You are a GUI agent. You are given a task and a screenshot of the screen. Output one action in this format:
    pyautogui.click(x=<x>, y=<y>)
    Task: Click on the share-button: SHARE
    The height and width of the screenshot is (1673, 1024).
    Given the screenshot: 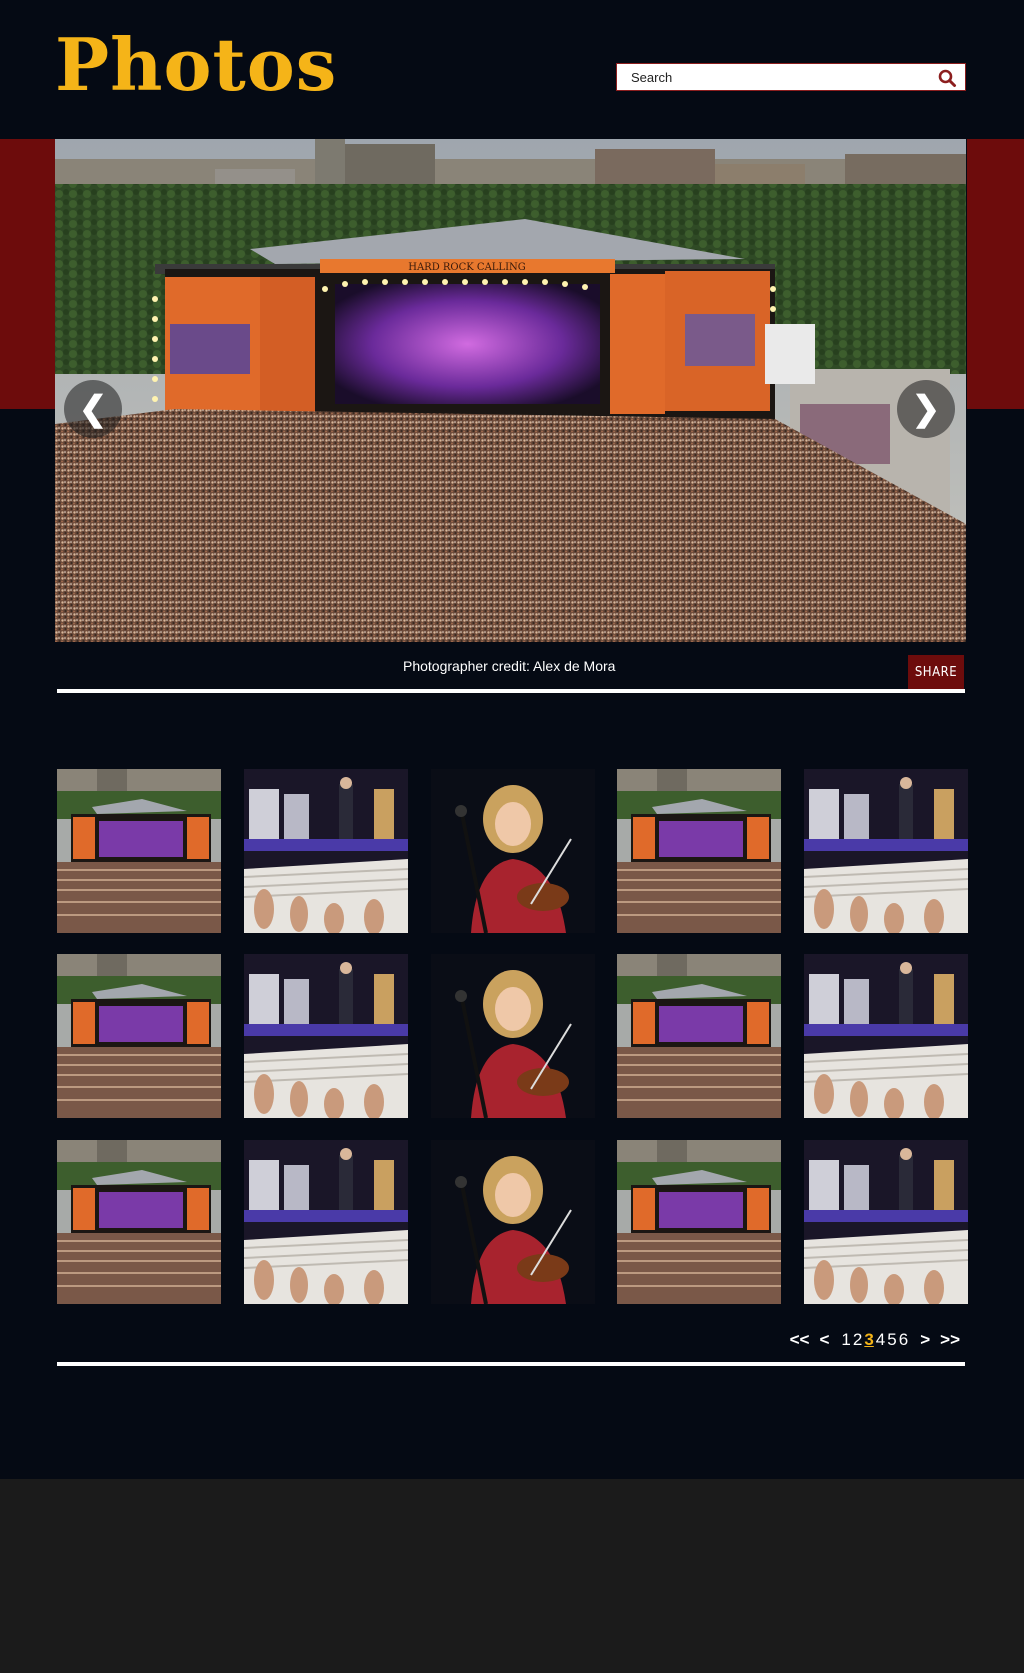 What is the action you would take?
    pyautogui.click(x=936, y=672)
    